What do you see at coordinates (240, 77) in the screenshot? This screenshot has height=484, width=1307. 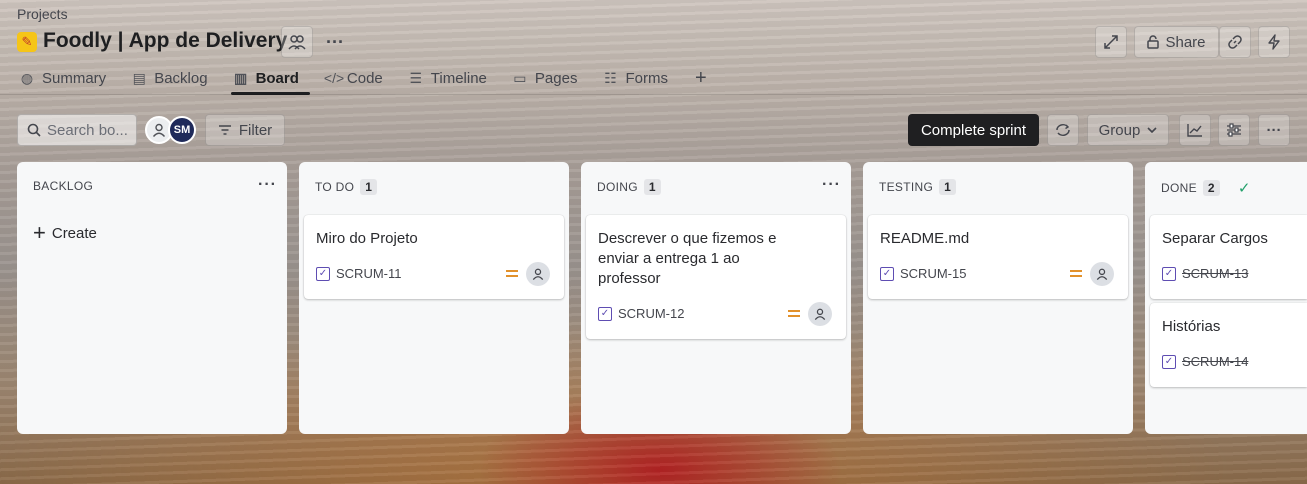 I see `board-icon: ▥` at bounding box center [240, 77].